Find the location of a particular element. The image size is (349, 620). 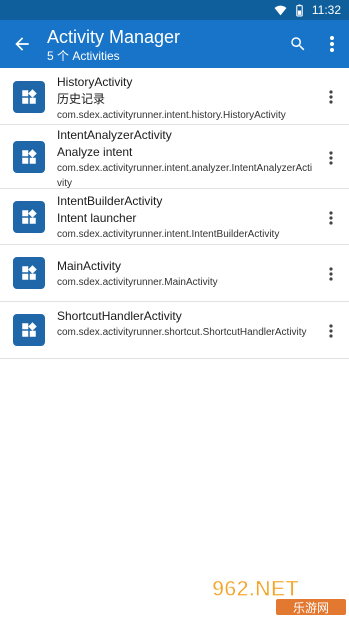

search-icon is located at coordinates (298, 44).